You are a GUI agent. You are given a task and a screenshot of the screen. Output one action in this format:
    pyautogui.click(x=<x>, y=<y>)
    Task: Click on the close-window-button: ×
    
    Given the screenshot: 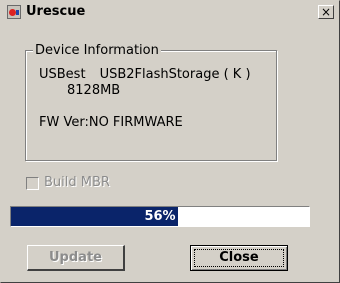 What is the action you would take?
    pyautogui.click(x=326, y=12)
    